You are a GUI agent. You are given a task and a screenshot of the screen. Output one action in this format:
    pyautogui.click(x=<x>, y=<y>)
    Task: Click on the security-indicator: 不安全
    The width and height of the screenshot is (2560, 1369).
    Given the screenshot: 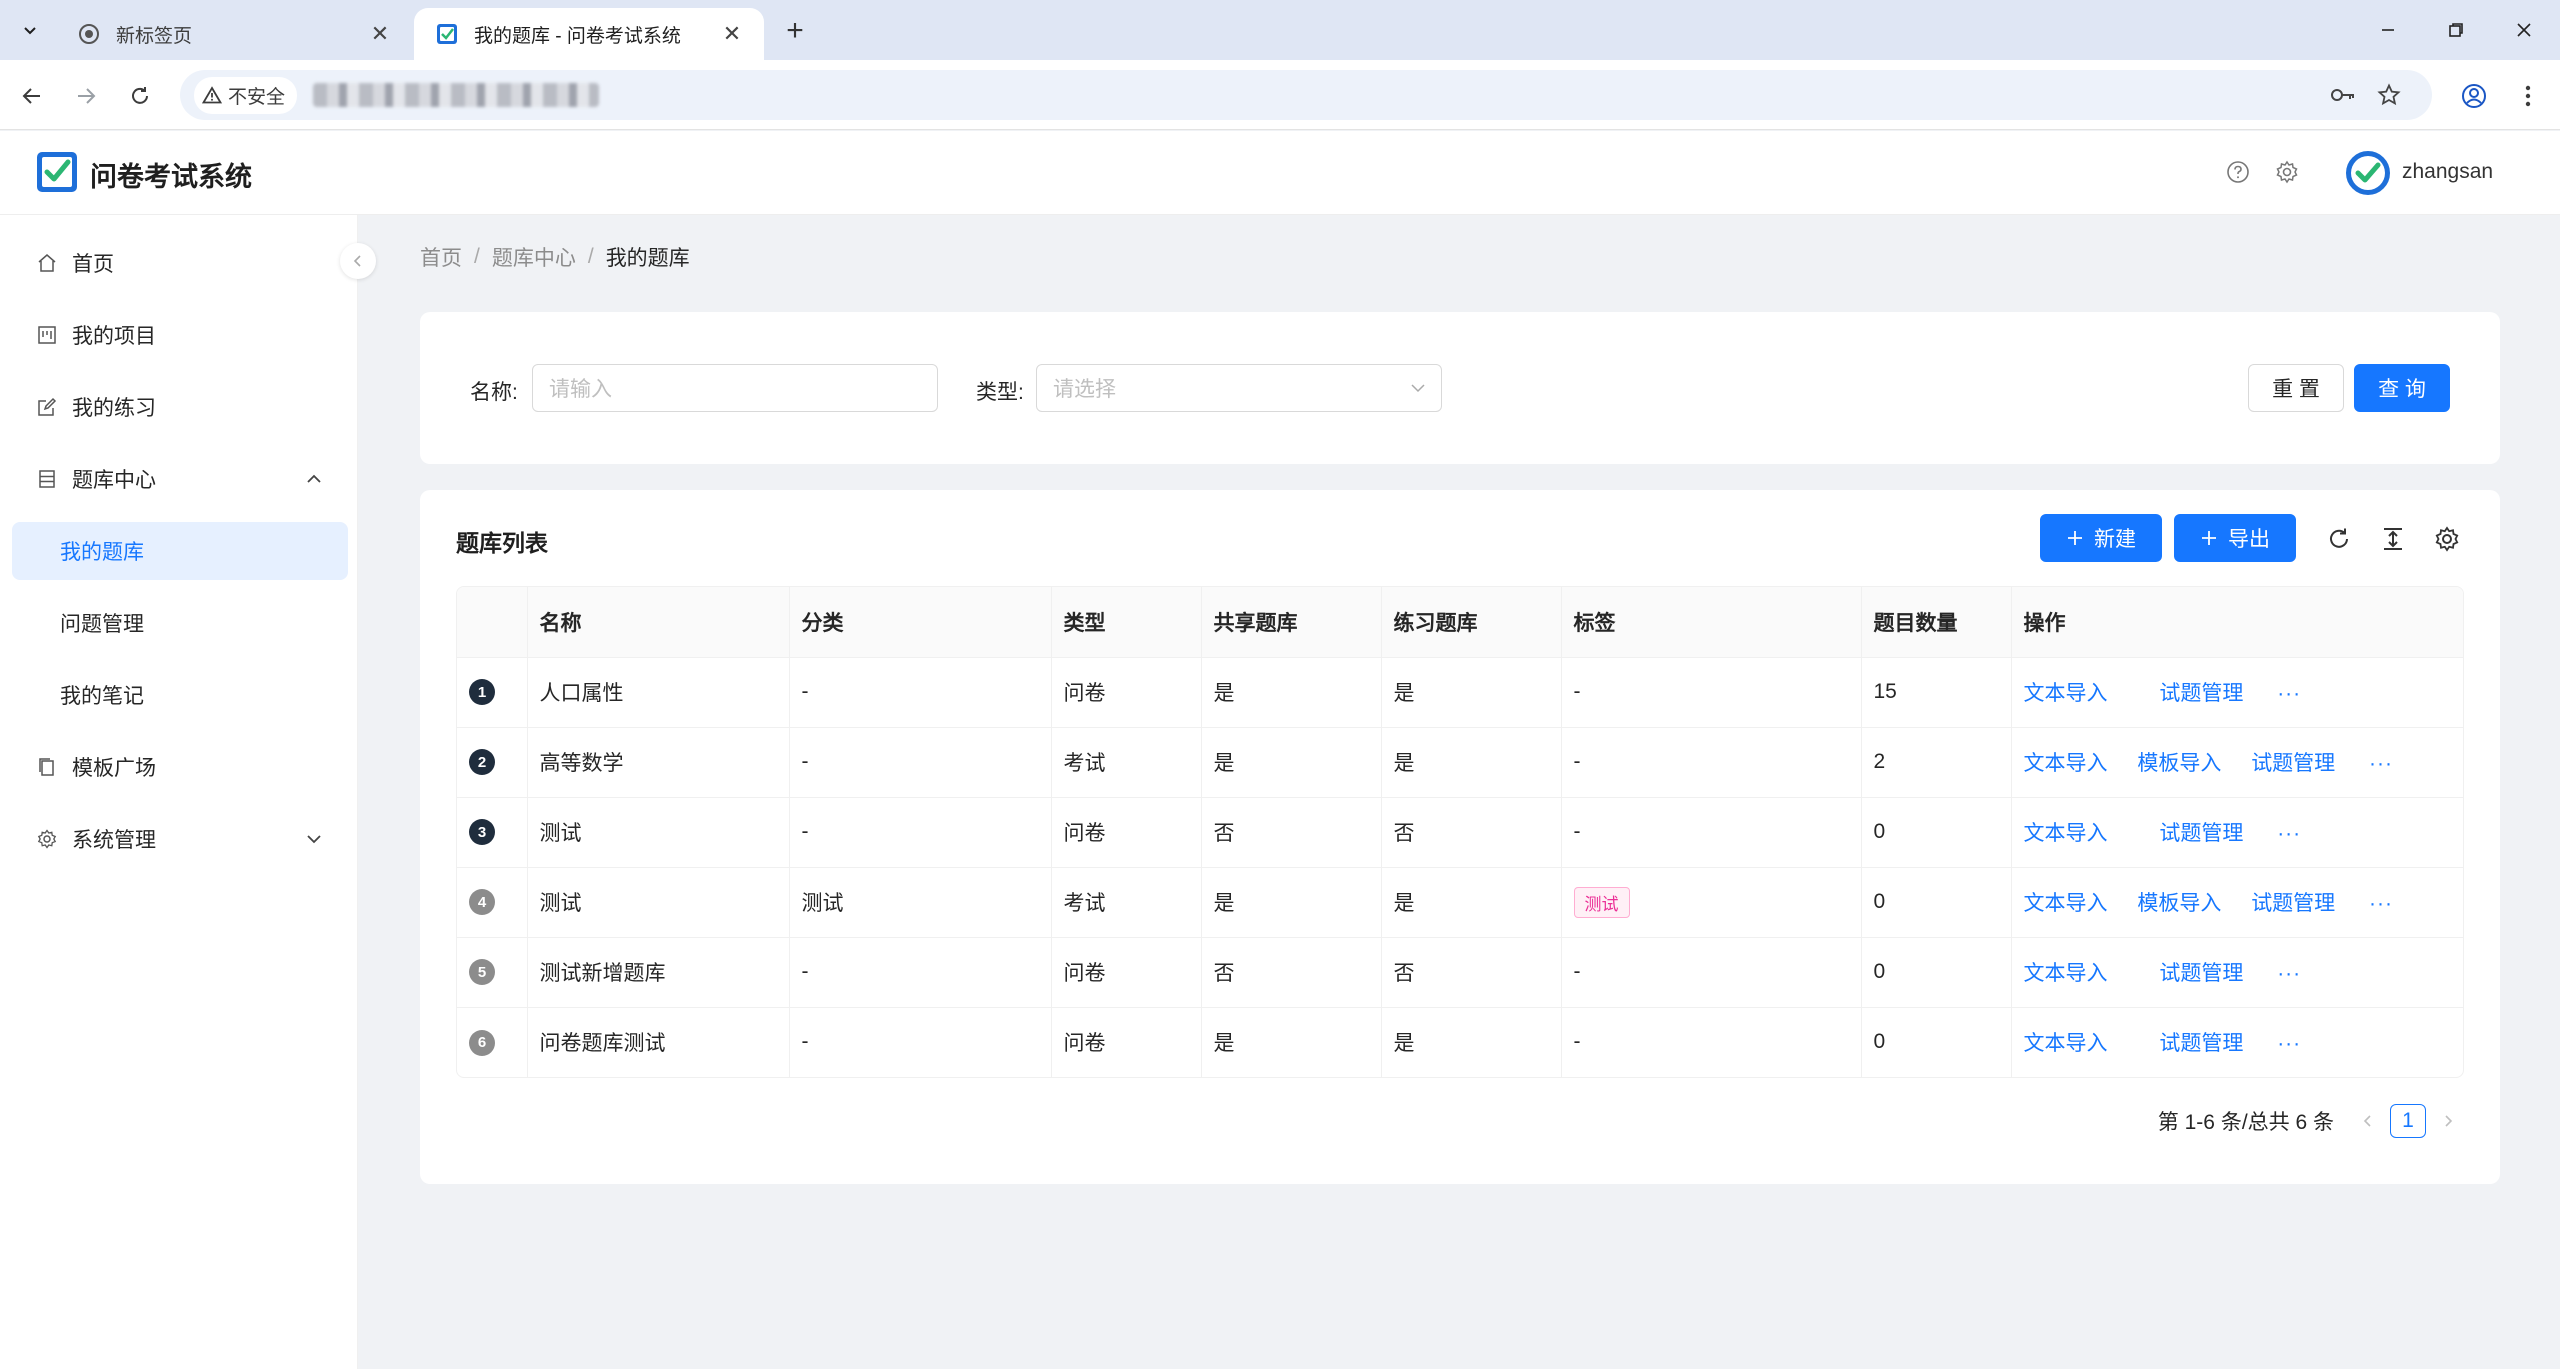 What is the action you would take?
    pyautogui.click(x=246, y=95)
    